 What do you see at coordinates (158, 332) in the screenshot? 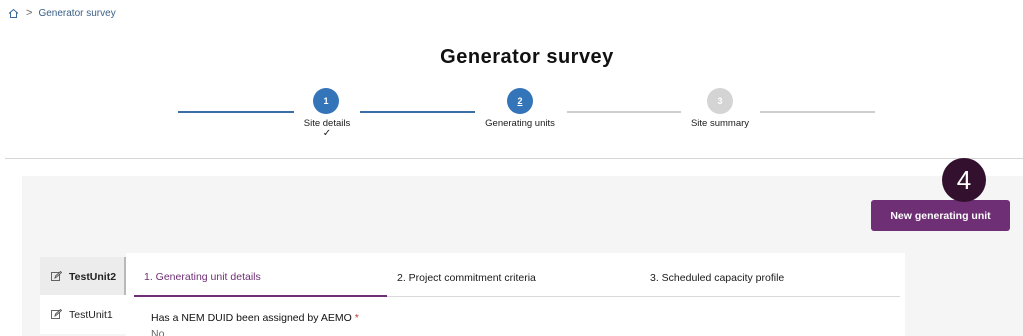
I see `nem-duid-answer: No` at bounding box center [158, 332].